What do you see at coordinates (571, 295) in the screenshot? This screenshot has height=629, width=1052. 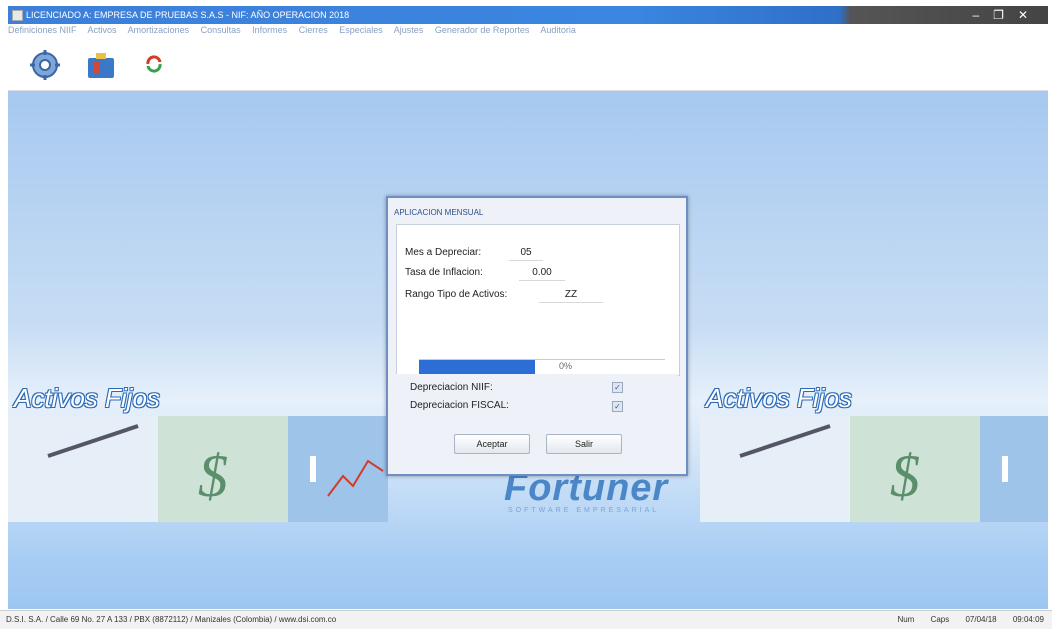 I see `rango-input: ZZ` at bounding box center [571, 295].